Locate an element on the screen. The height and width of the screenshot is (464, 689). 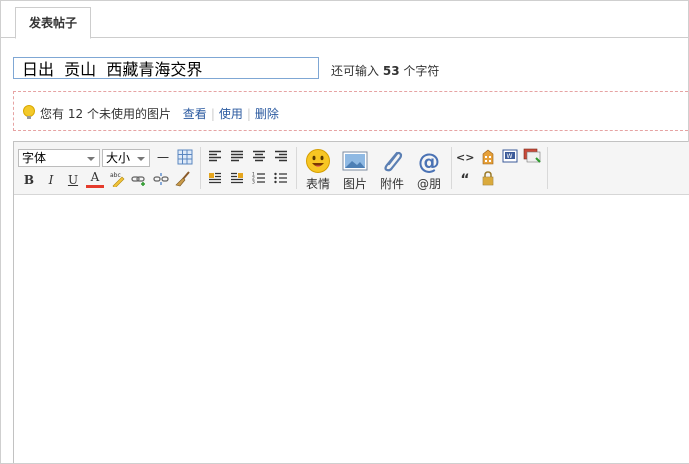
svg-text: W is located at coordinates (510, 156).